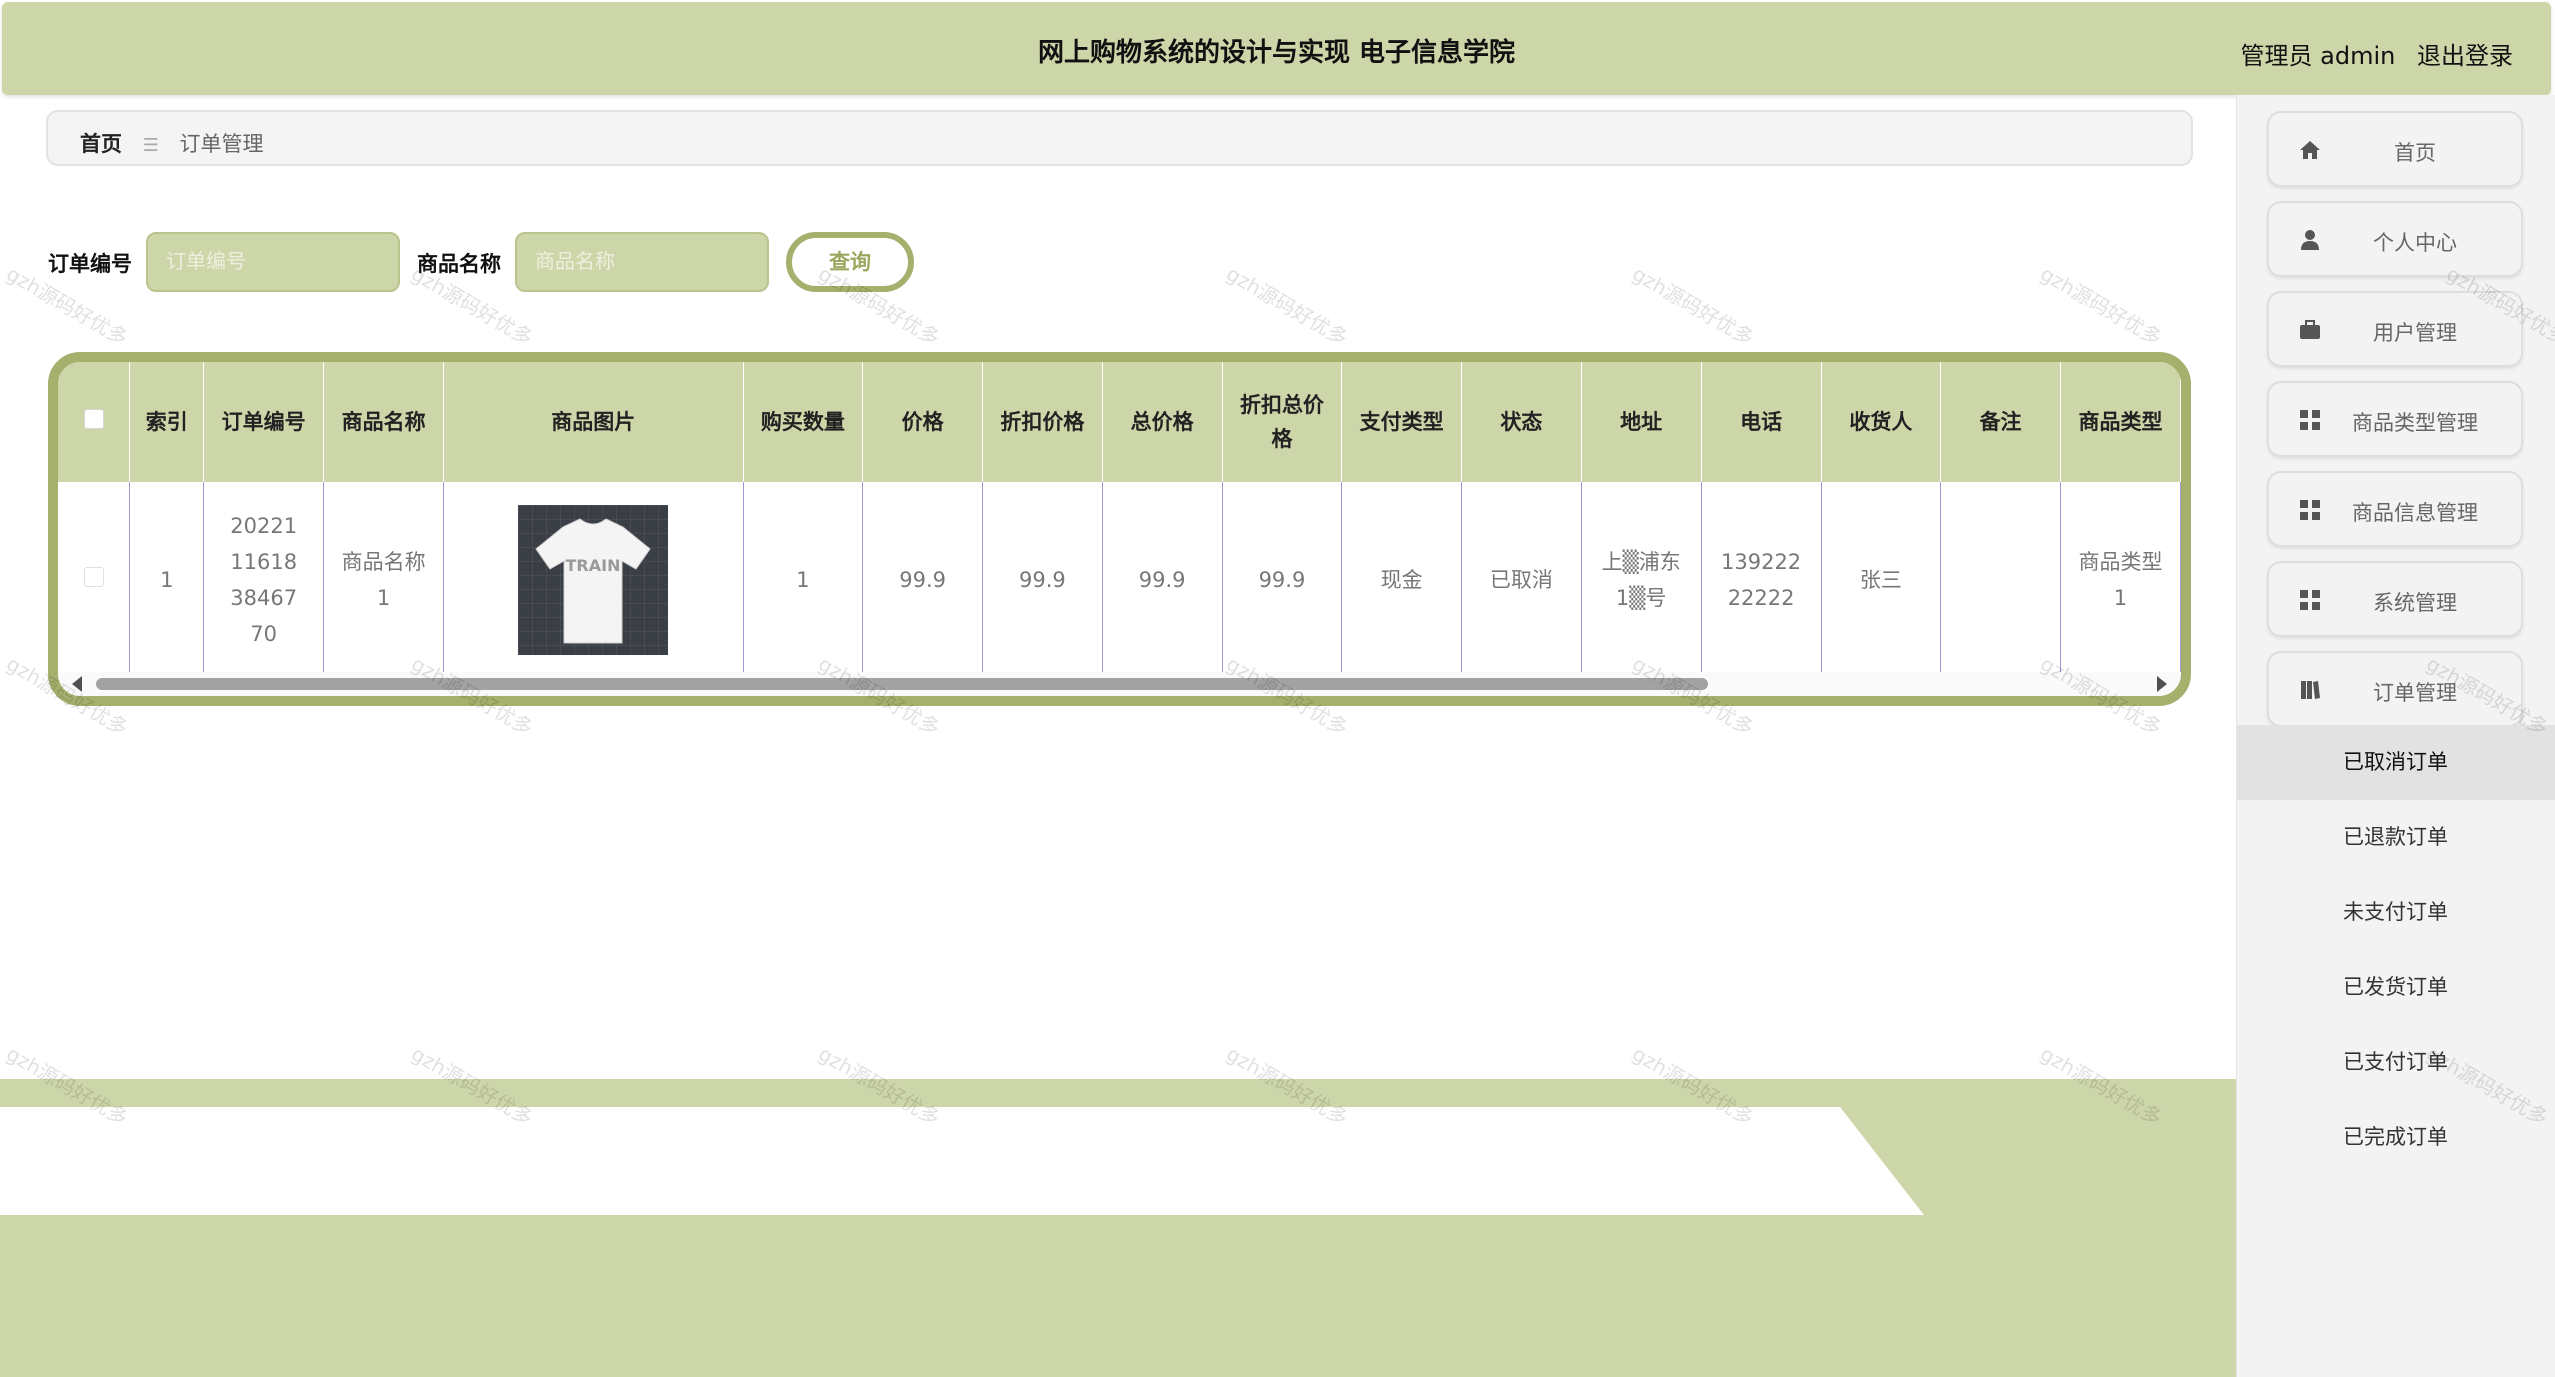  I want to click on cell-index: 1, so click(167, 580).